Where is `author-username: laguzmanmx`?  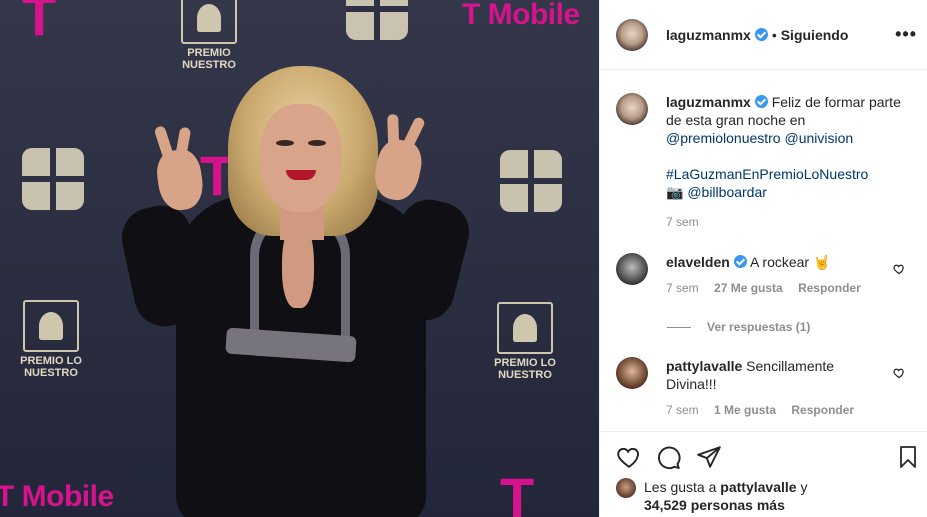 author-username: laguzmanmx is located at coordinates (708, 35).